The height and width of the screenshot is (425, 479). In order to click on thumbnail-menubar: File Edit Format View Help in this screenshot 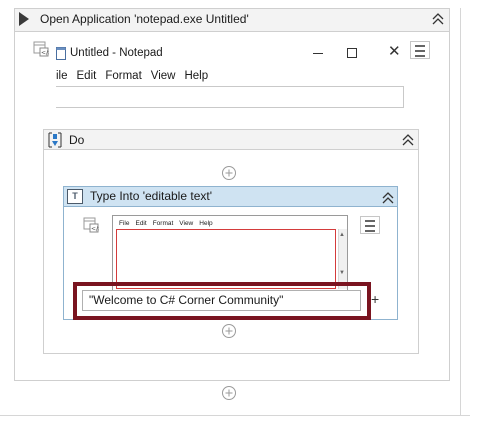, I will do `click(169, 223)`.